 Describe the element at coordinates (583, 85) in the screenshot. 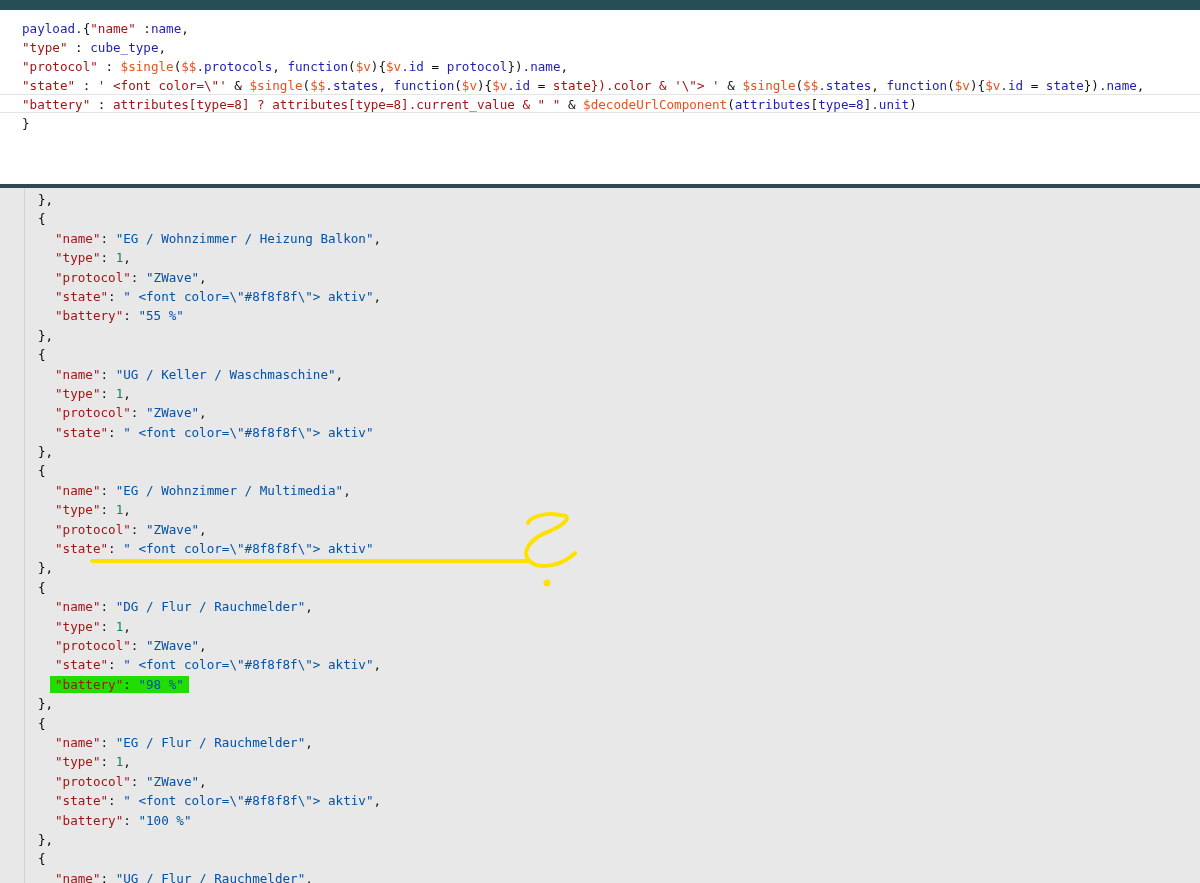

I see `code-line: "state" : ' <font color=\"' & $single($$.states, function($v){$v.id = state}).color & '\"> ' & $single($$.states, function($v){$v.id = state}).name,` at that location.